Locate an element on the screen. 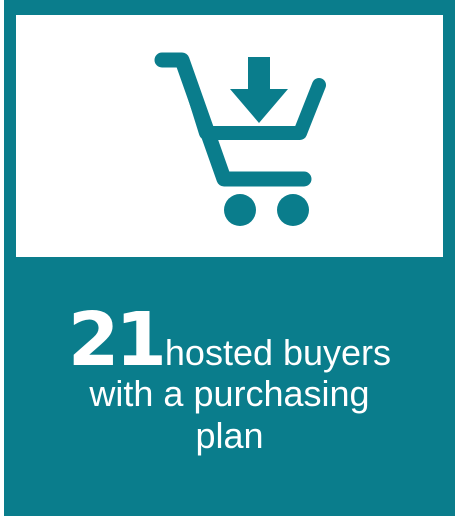  stat-number: 21 is located at coordinates (117, 340).